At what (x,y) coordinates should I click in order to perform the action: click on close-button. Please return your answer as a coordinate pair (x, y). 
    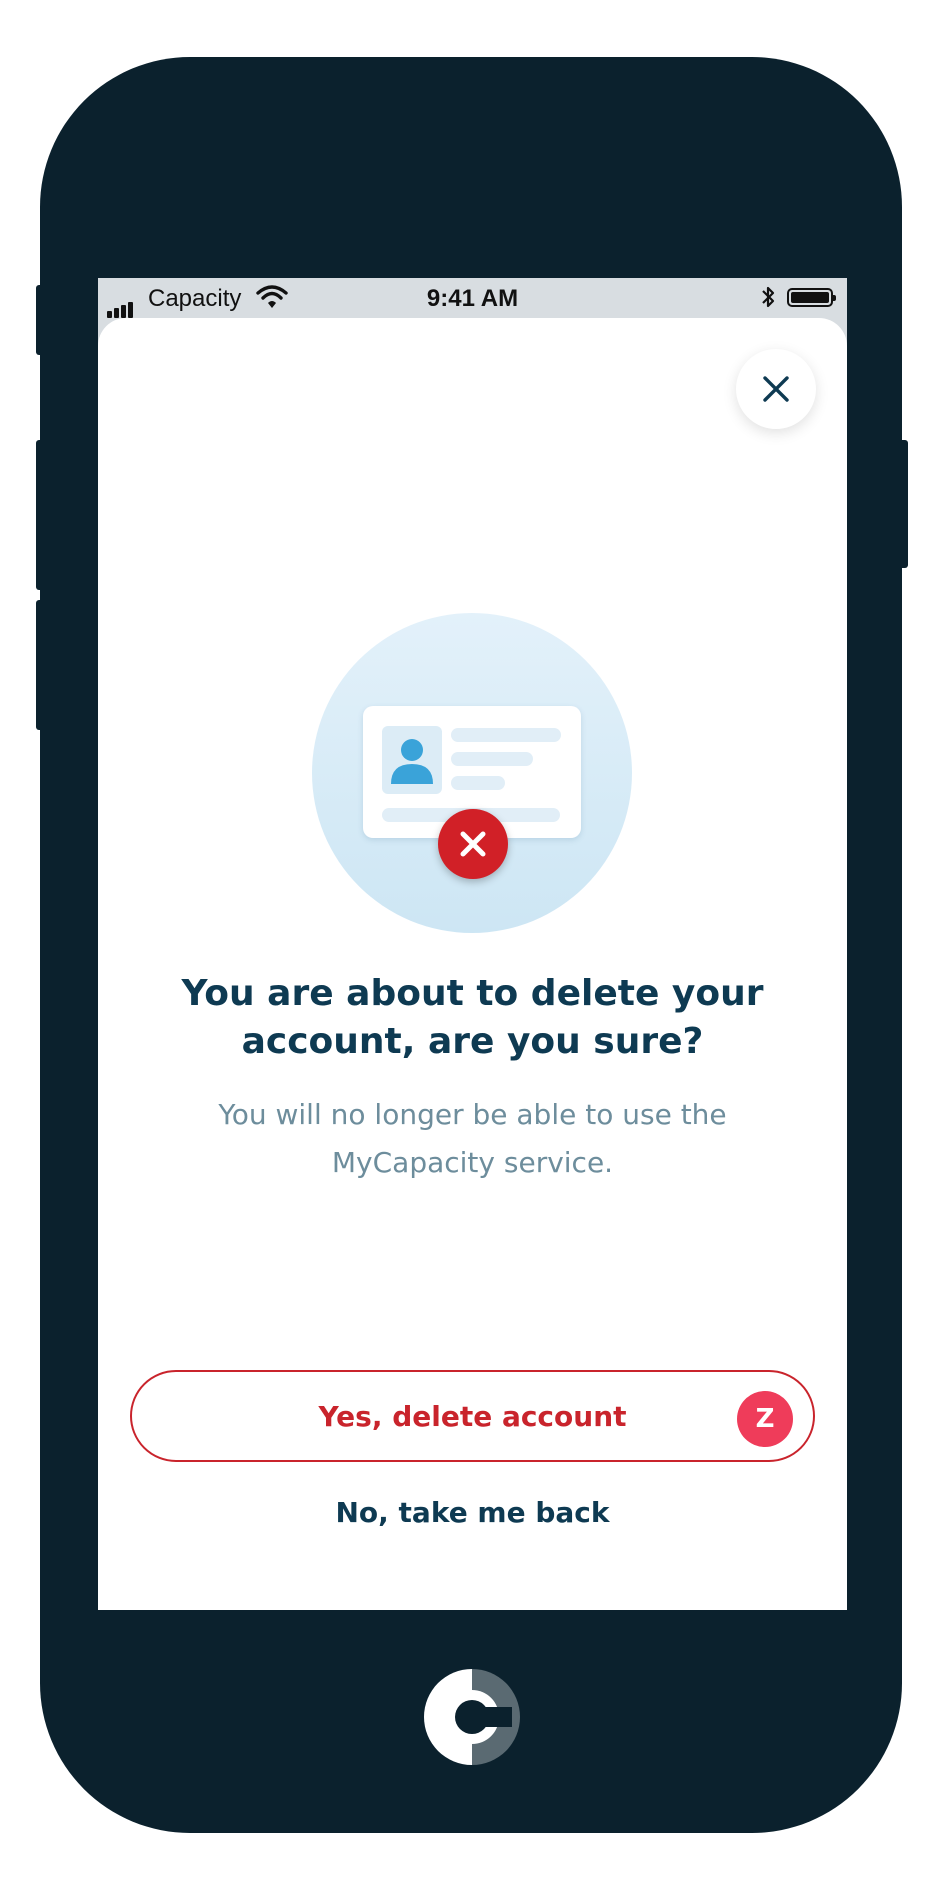
    Looking at the image, I should click on (776, 389).